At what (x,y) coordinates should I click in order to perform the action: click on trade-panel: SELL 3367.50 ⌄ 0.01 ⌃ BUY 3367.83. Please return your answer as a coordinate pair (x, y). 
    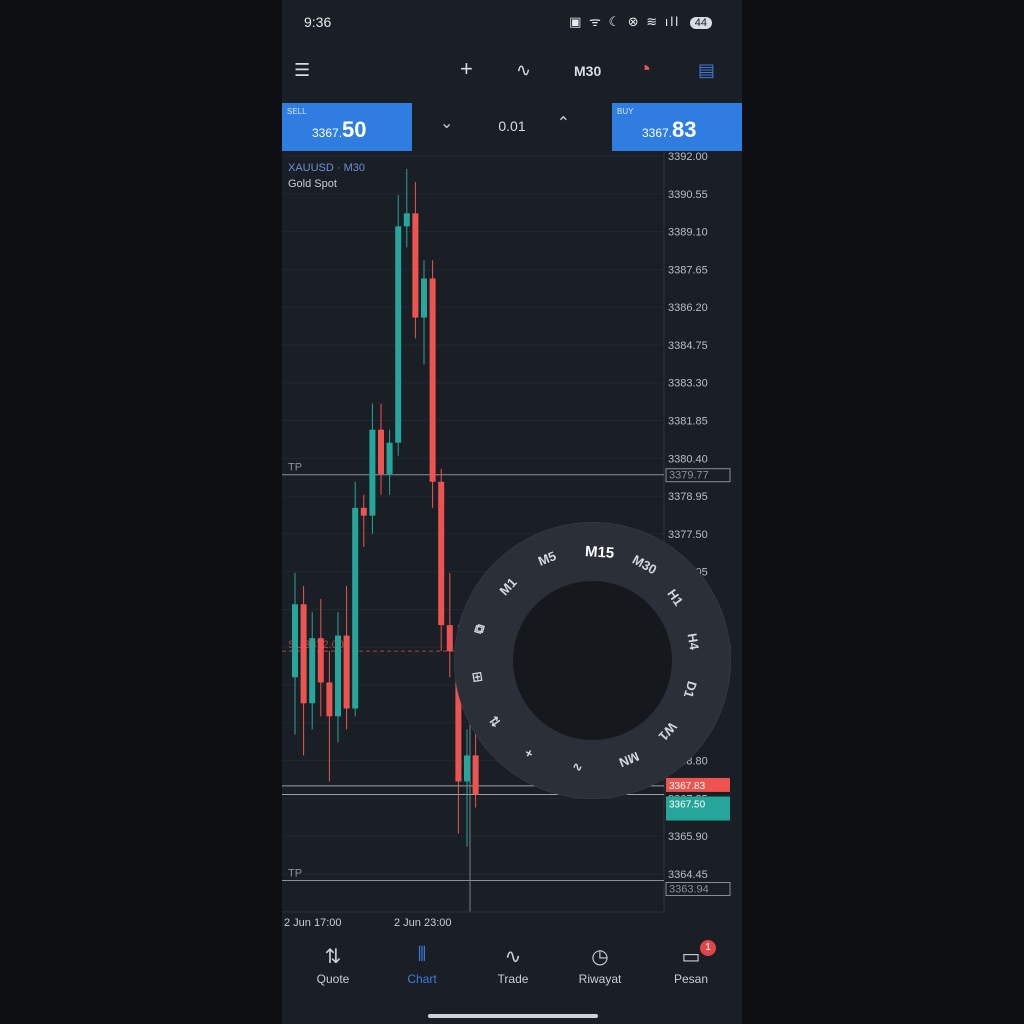
    Looking at the image, I should click on (512, 127).